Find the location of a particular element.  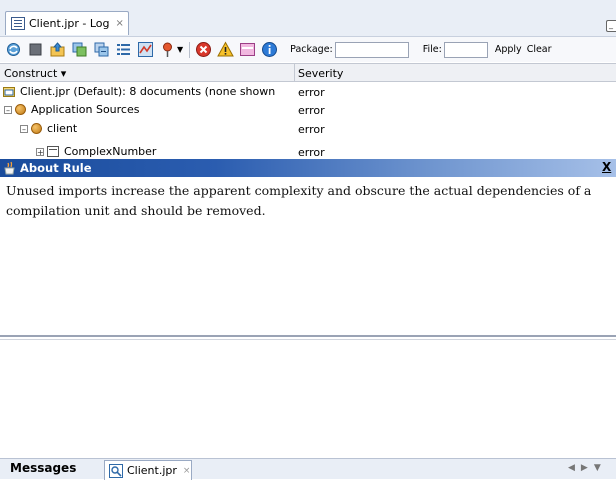

coffee-cup-icon is located at coordinates (9, 168).